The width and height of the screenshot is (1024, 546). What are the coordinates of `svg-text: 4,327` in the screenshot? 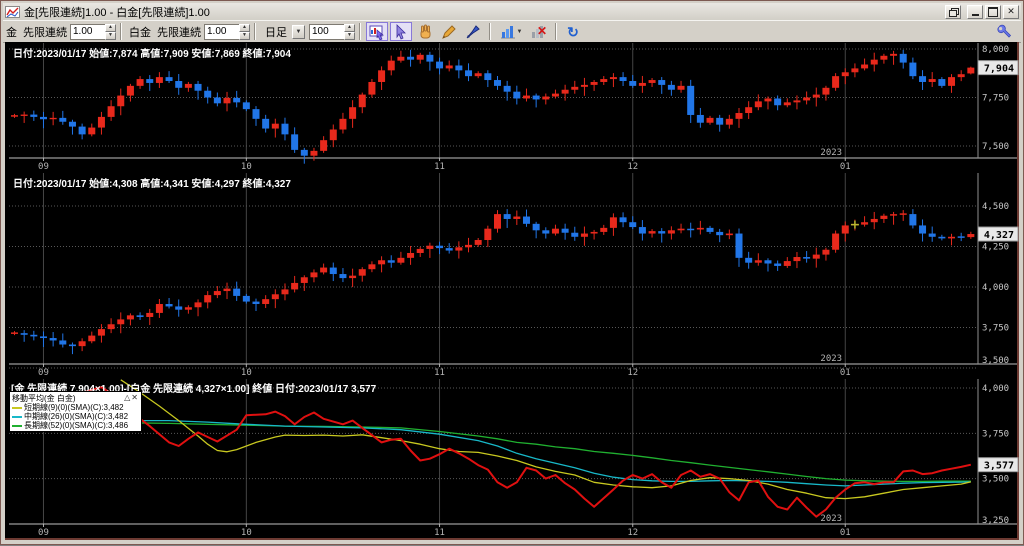 It's located at (999, 235).